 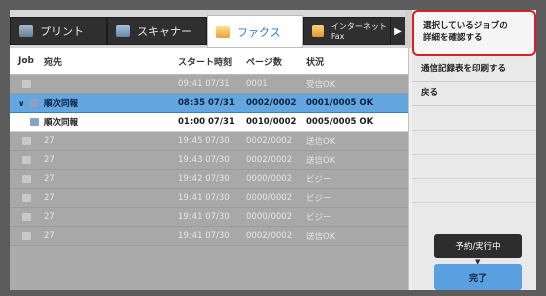 What do you see at coordinates (358, 31) in the screenshot?
I see `tab-internet-fax-label: インターネットFax` at bounding box center [358, 31].